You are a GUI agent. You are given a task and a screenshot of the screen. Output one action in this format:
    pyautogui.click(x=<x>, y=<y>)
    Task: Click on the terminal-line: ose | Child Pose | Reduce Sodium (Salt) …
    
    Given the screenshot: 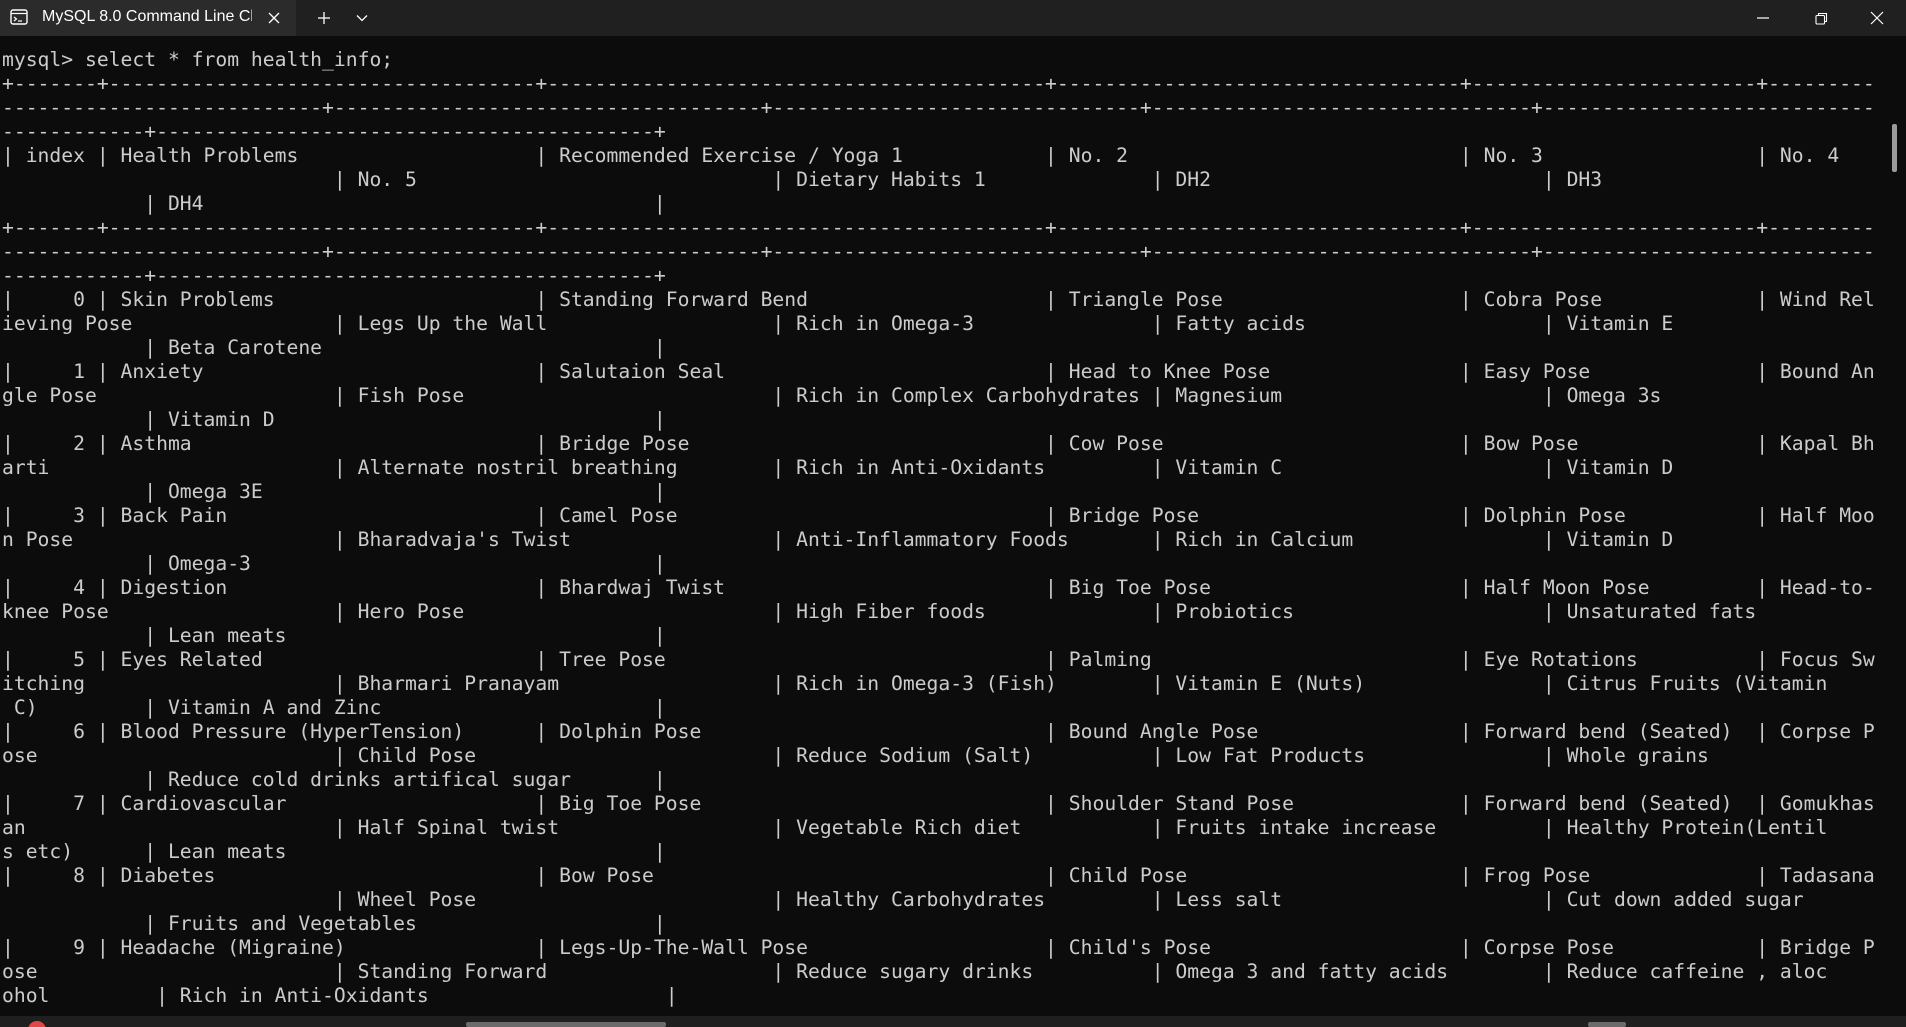 What is the action you would take?
    pyautogui.click(x=855, y=755)
    